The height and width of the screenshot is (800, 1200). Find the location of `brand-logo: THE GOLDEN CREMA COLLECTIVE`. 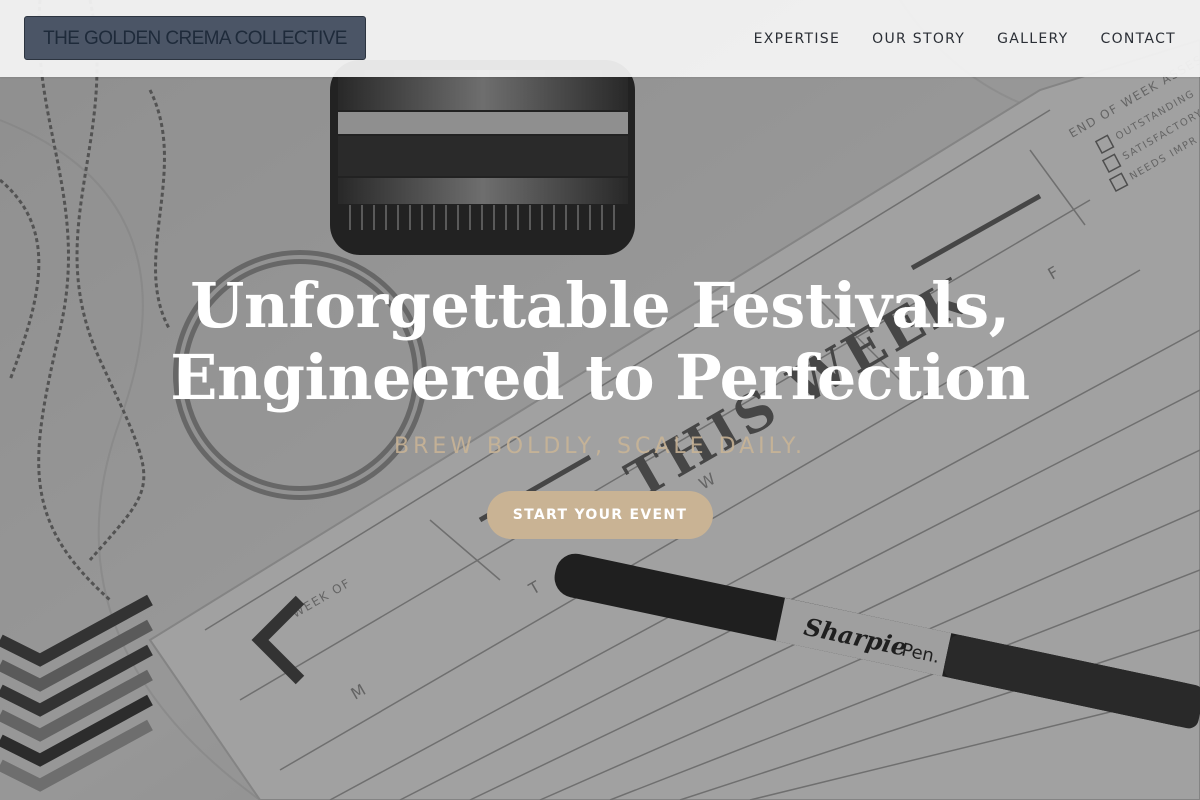

brand-logo: THE GOLDEN CREMA COLLECTIVE is located at coordinates (195, 38).